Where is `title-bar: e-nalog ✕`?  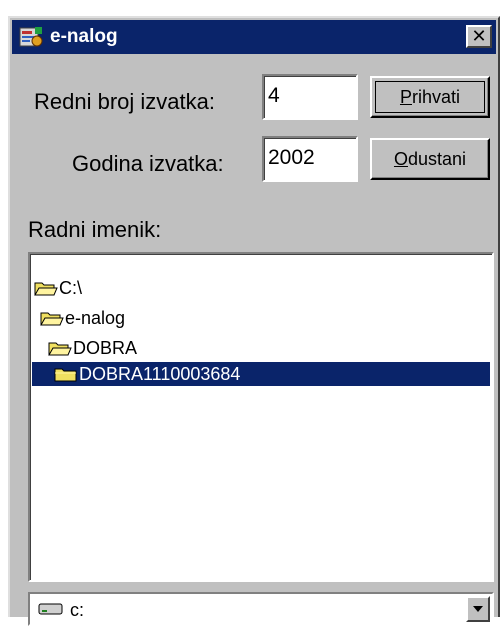
title-bar: e-nalog ✕ is located at coordinates (254, 37).